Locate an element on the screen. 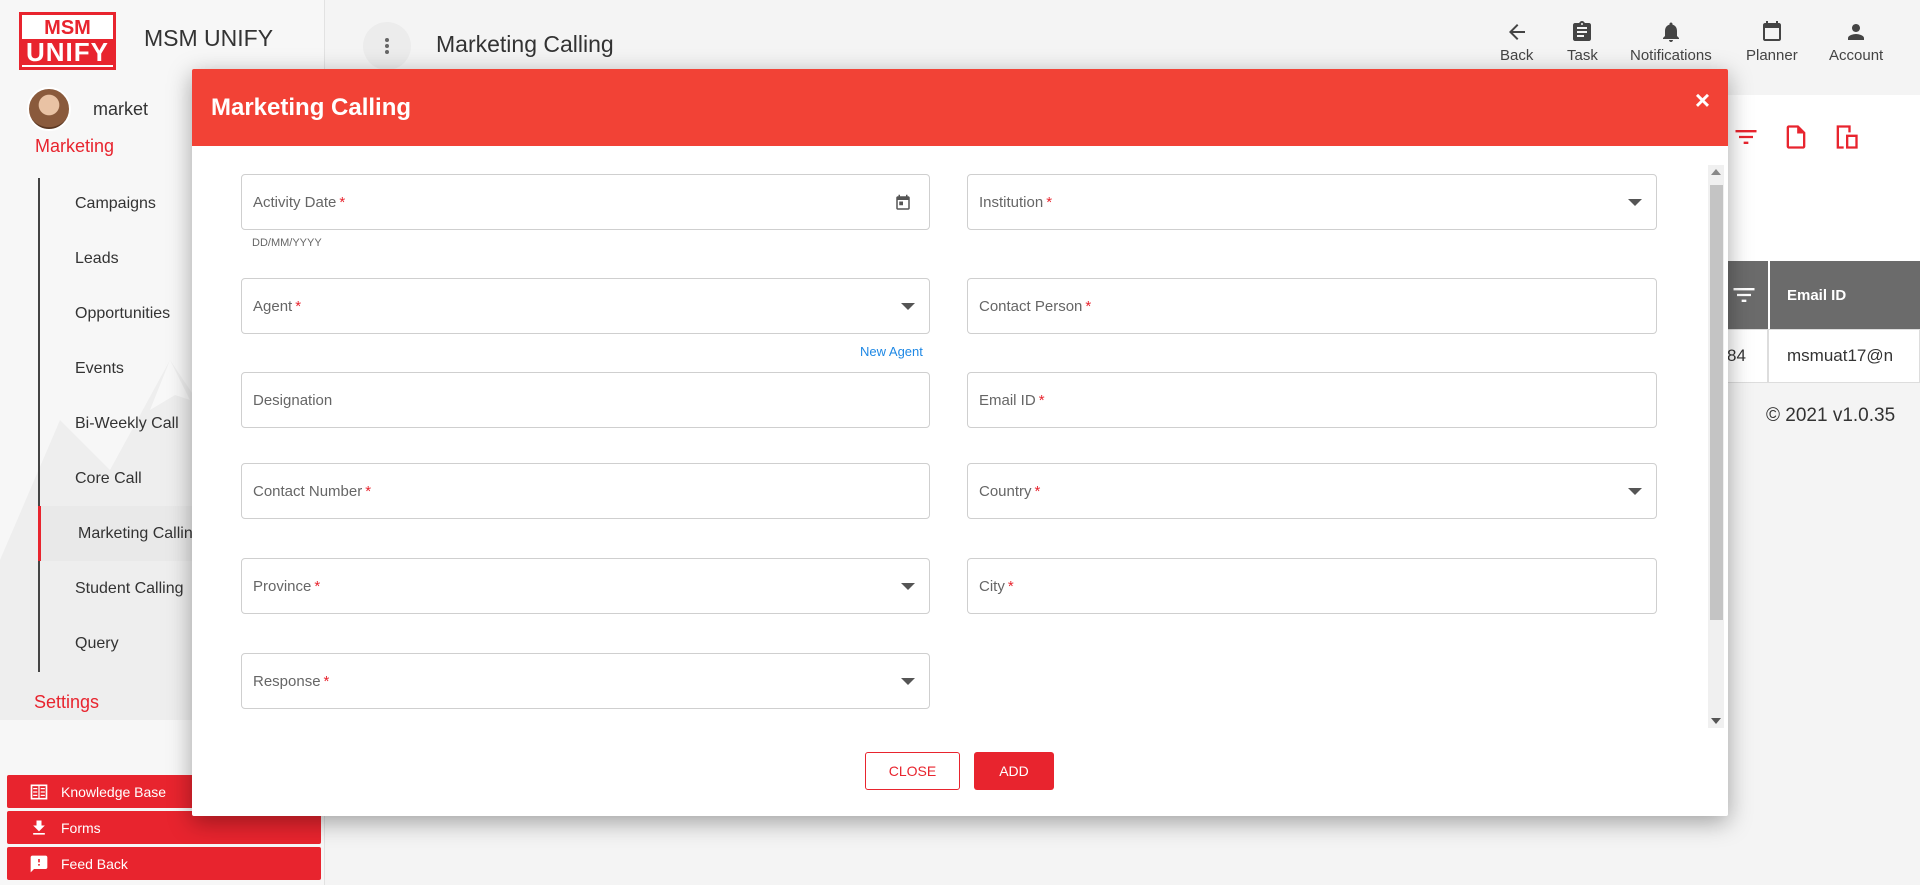 The width and height of the screenshot is (1920, 885). add-button: ADD is located at coordinates (1014, 771).